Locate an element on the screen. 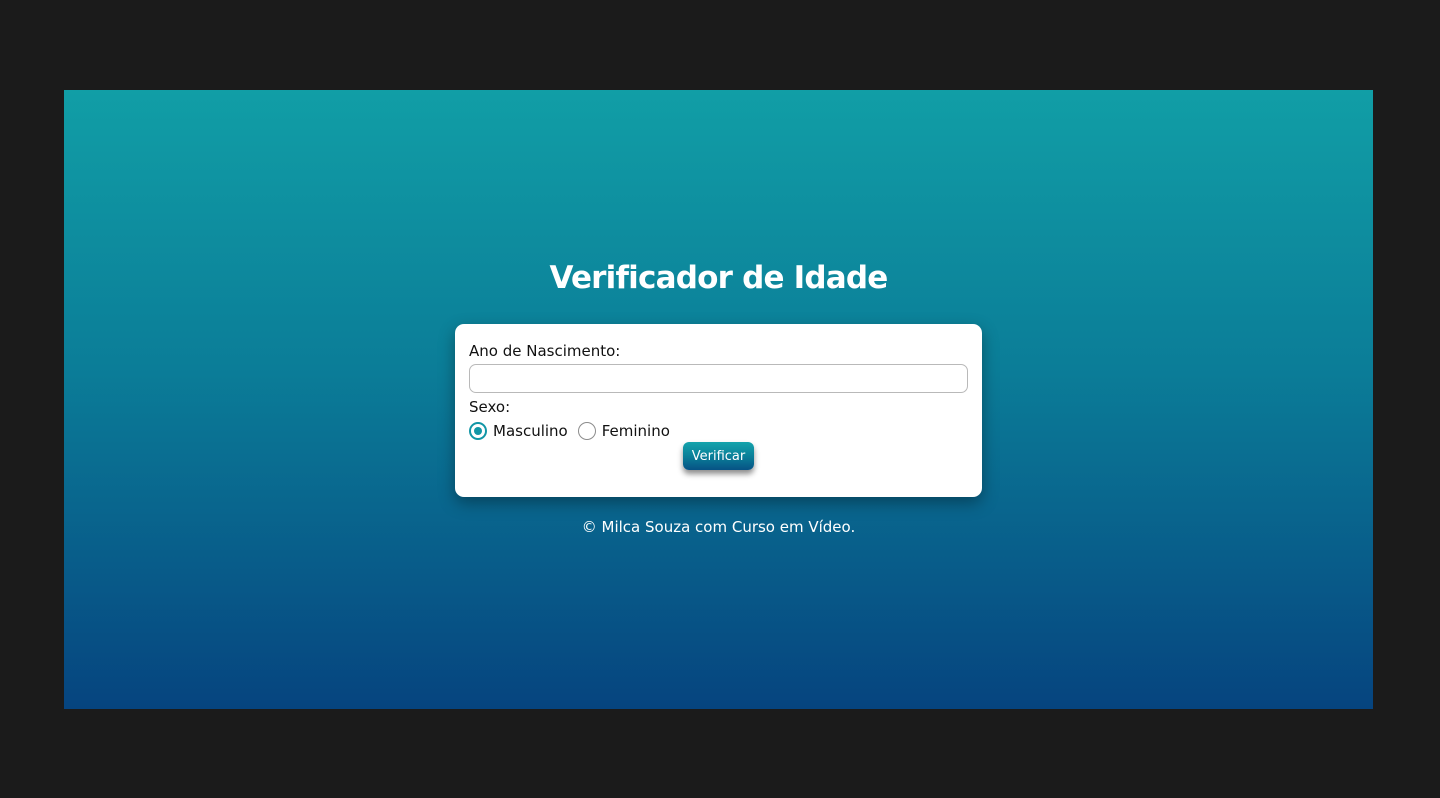  sex-label: Sexo: is located at coordinates (490, 407).